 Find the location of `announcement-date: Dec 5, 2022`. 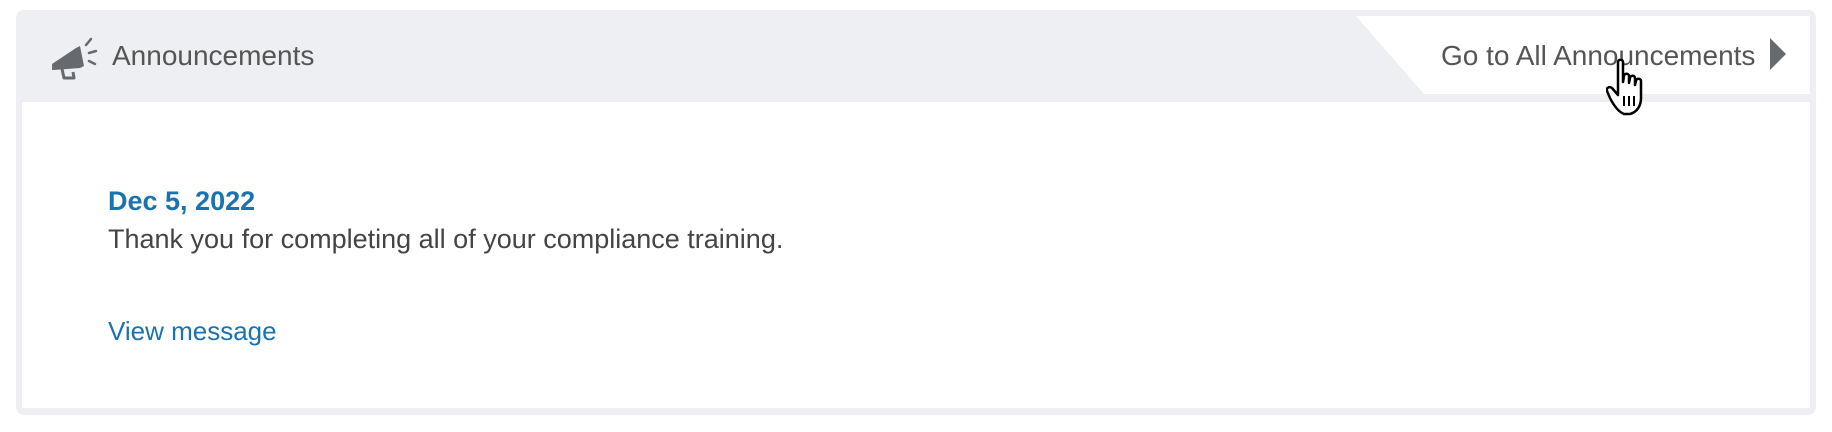

announcement-date: Dec 5, 2022 is located at coordinates (182, 201).